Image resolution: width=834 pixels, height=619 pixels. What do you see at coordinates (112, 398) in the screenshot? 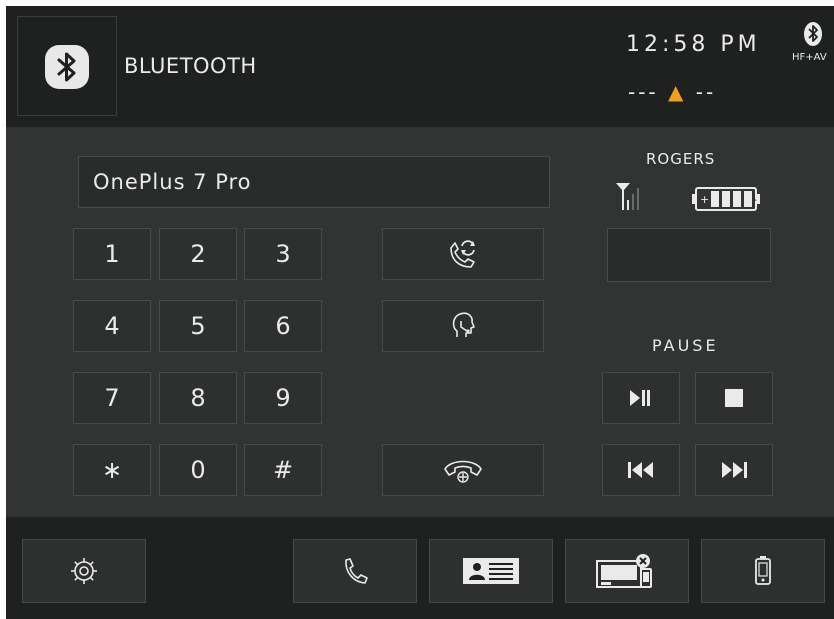
I see `key-7: 7` at bounding box center [112, 398].